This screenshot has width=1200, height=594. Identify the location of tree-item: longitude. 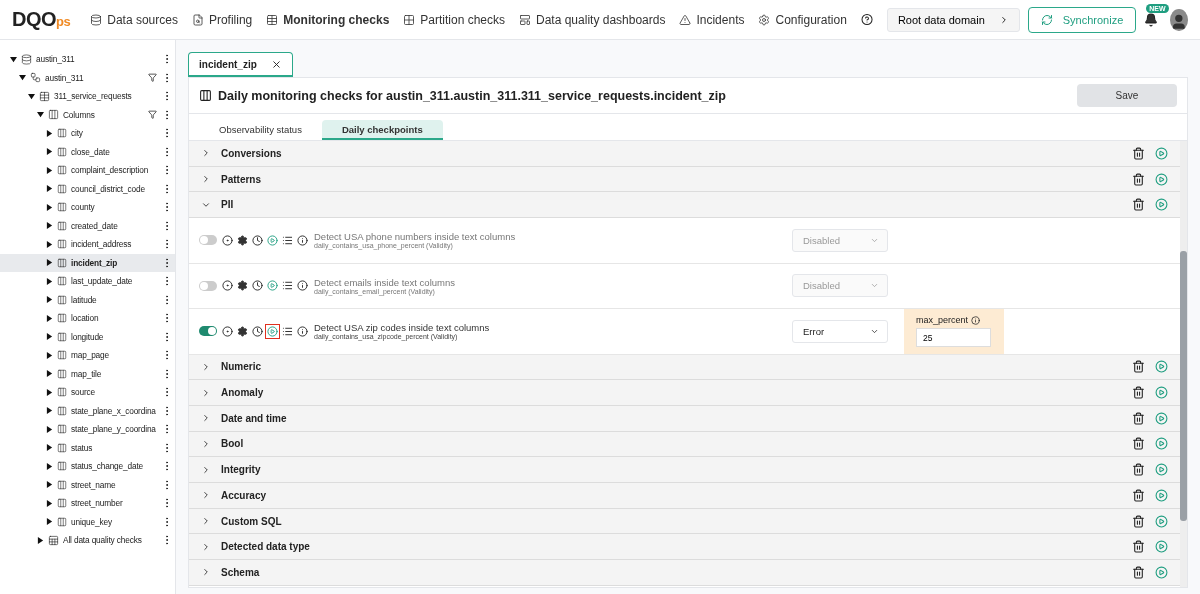
(87, 336).